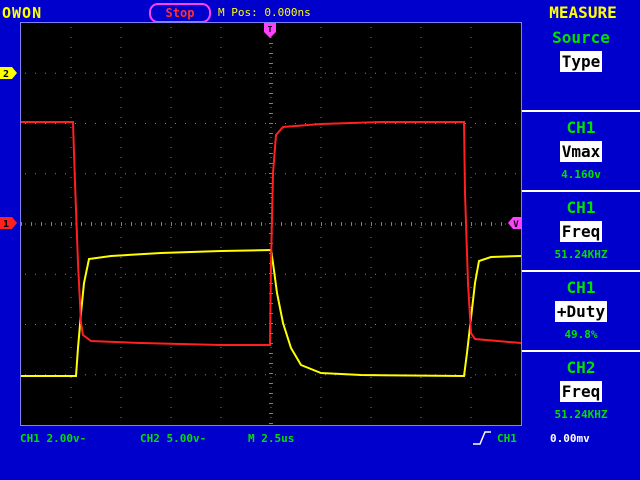  I want to click on measure-slot-1: CH1 Vmax 4.160v, so click(581, 150).